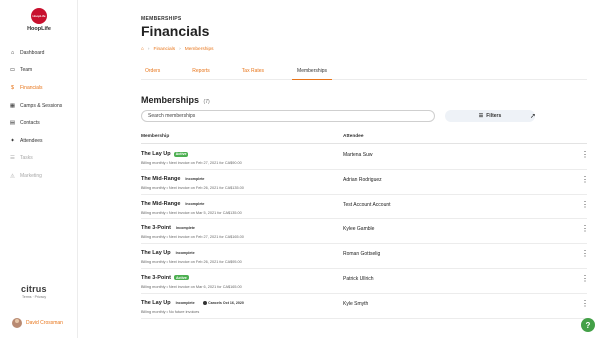 The image size is (600, 338). I want to click on billing-info: Billing monthly • No future invoices, so click(170, 311).